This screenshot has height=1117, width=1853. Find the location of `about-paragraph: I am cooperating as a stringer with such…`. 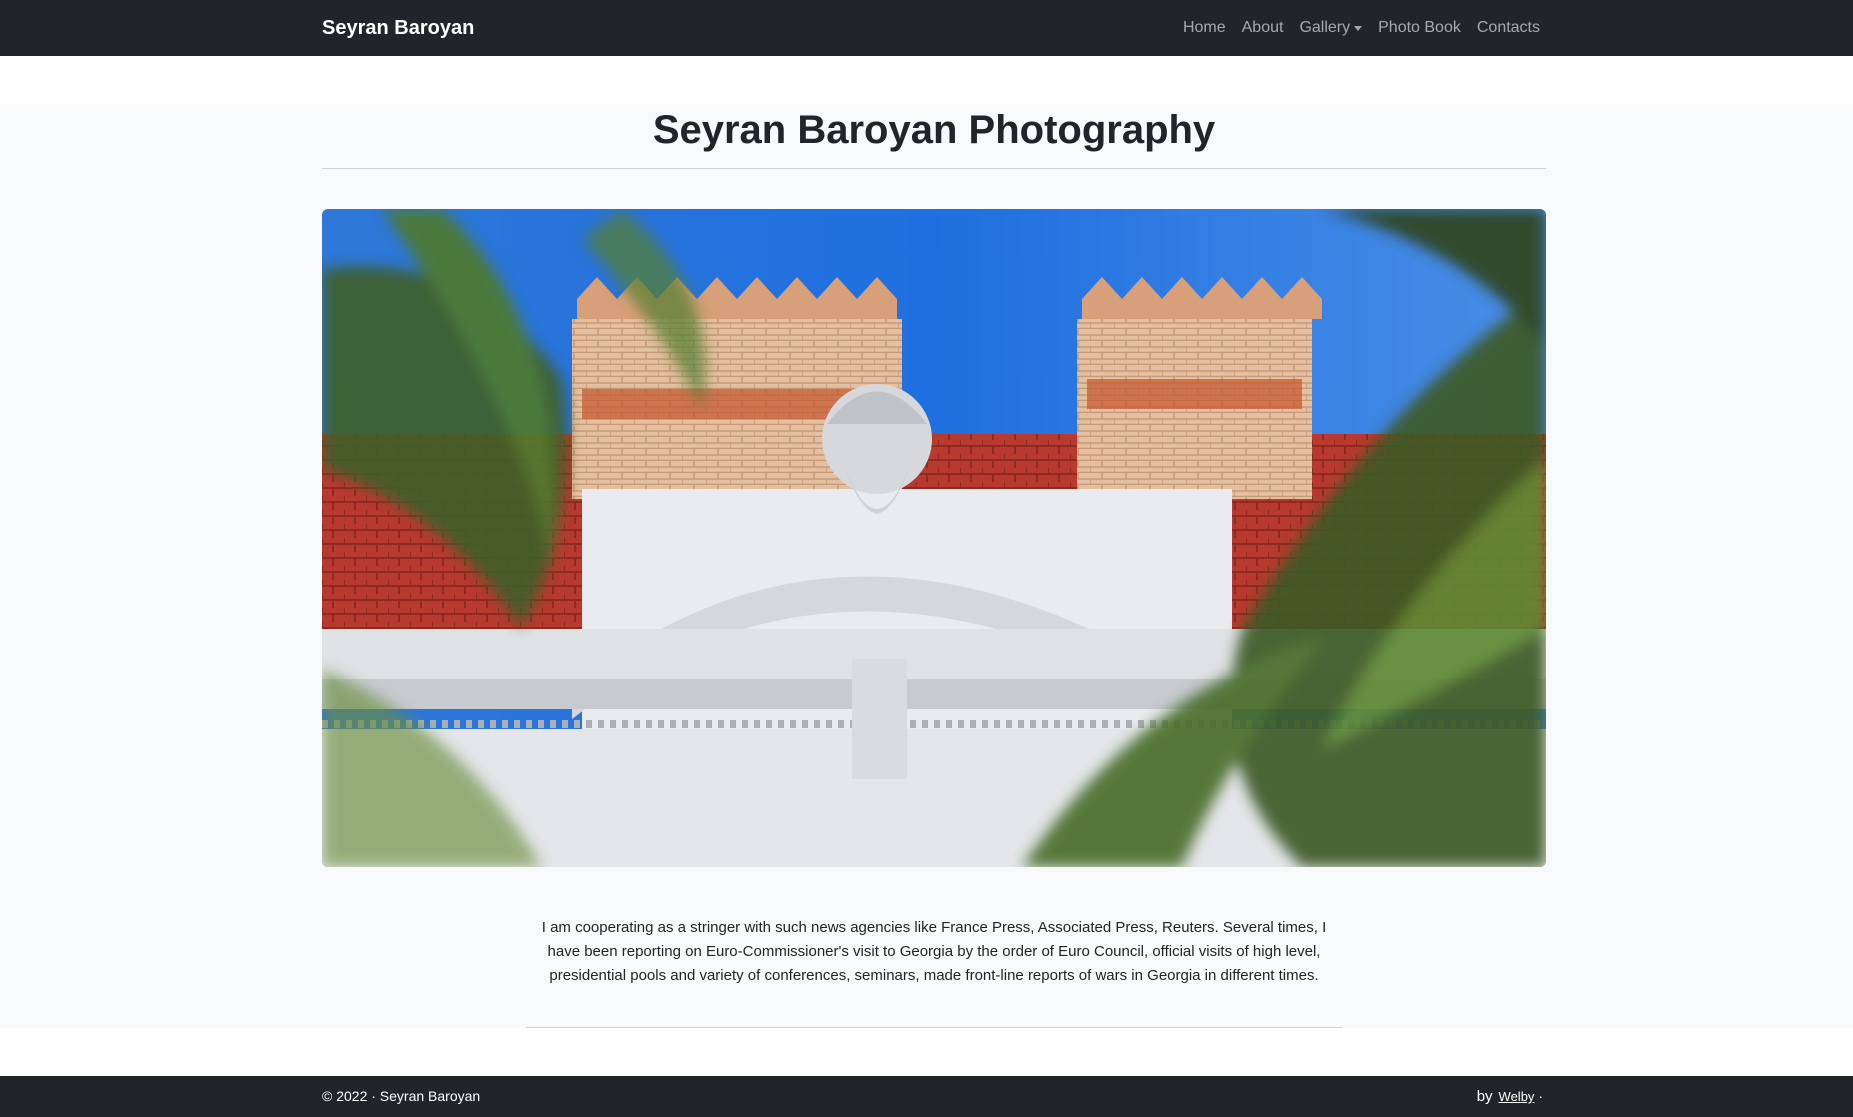

about-paragraph: I am cooperating as a stringer with such… is located at coordinates (934, 951).